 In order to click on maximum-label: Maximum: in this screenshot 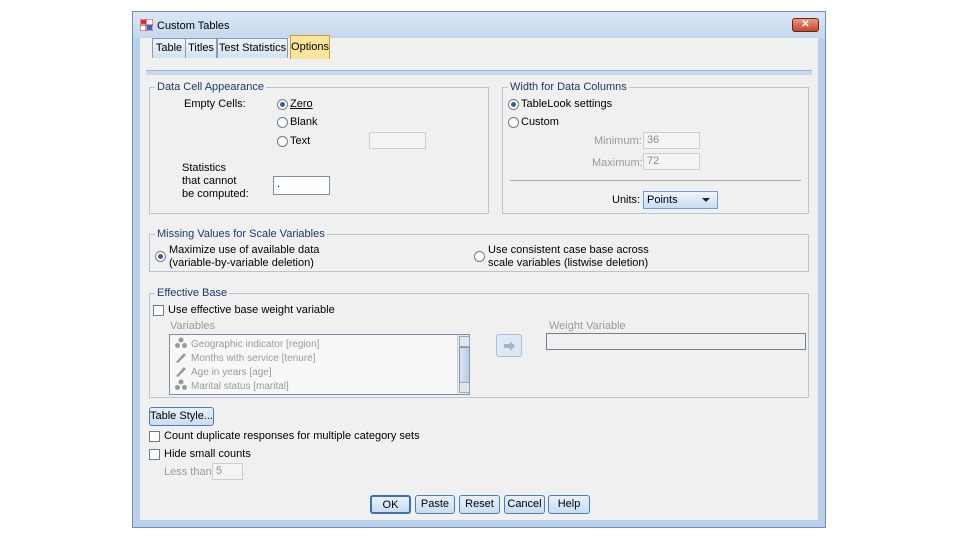, I will do `click(617, 163)`.